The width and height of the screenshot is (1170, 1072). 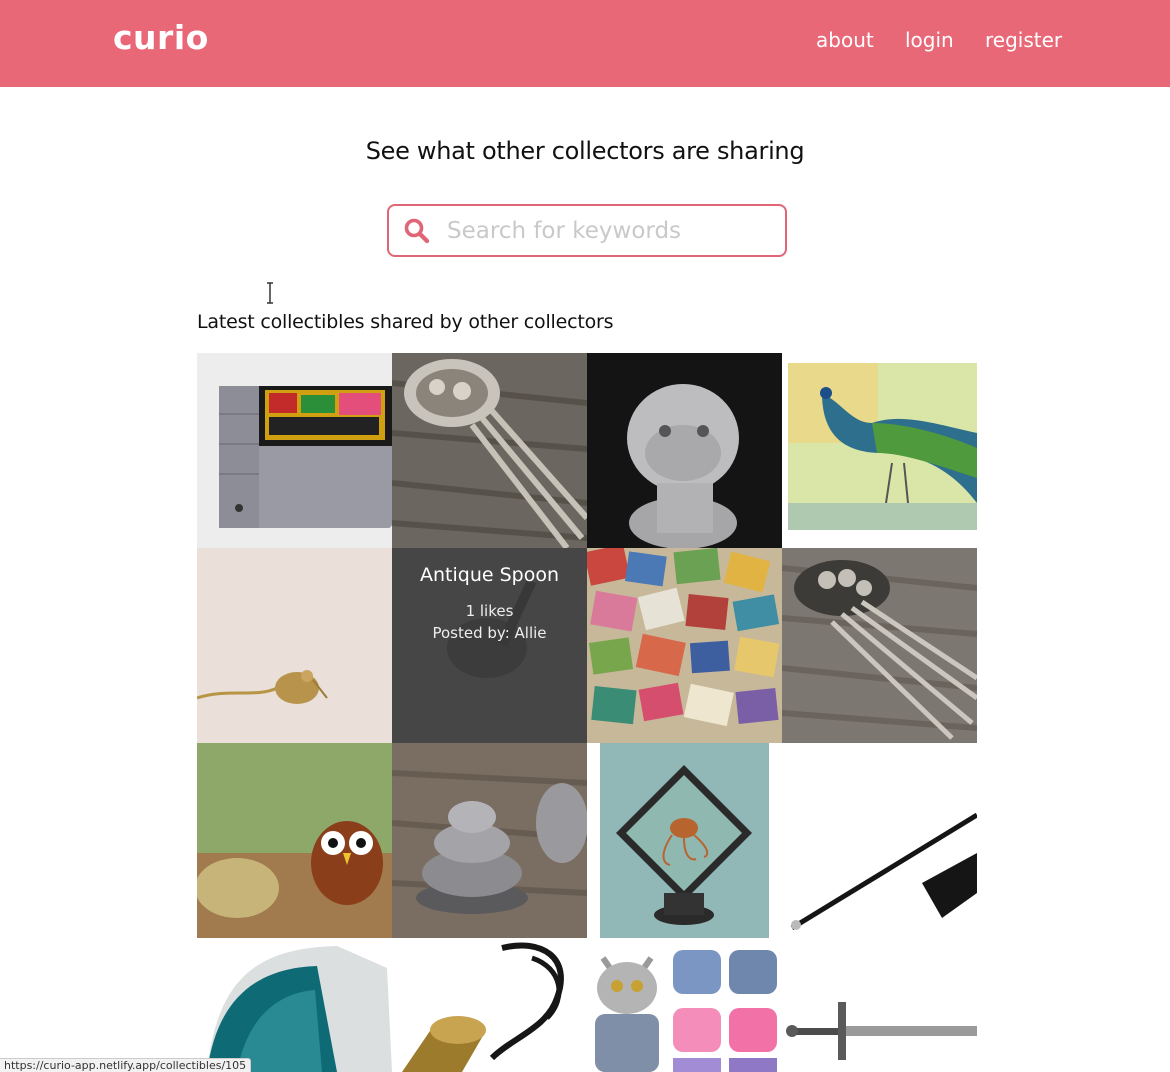 I want to click on item-hover-overlay: Antique Spoon 1 likes Posted by: Allie, so click(x=489, y=645).